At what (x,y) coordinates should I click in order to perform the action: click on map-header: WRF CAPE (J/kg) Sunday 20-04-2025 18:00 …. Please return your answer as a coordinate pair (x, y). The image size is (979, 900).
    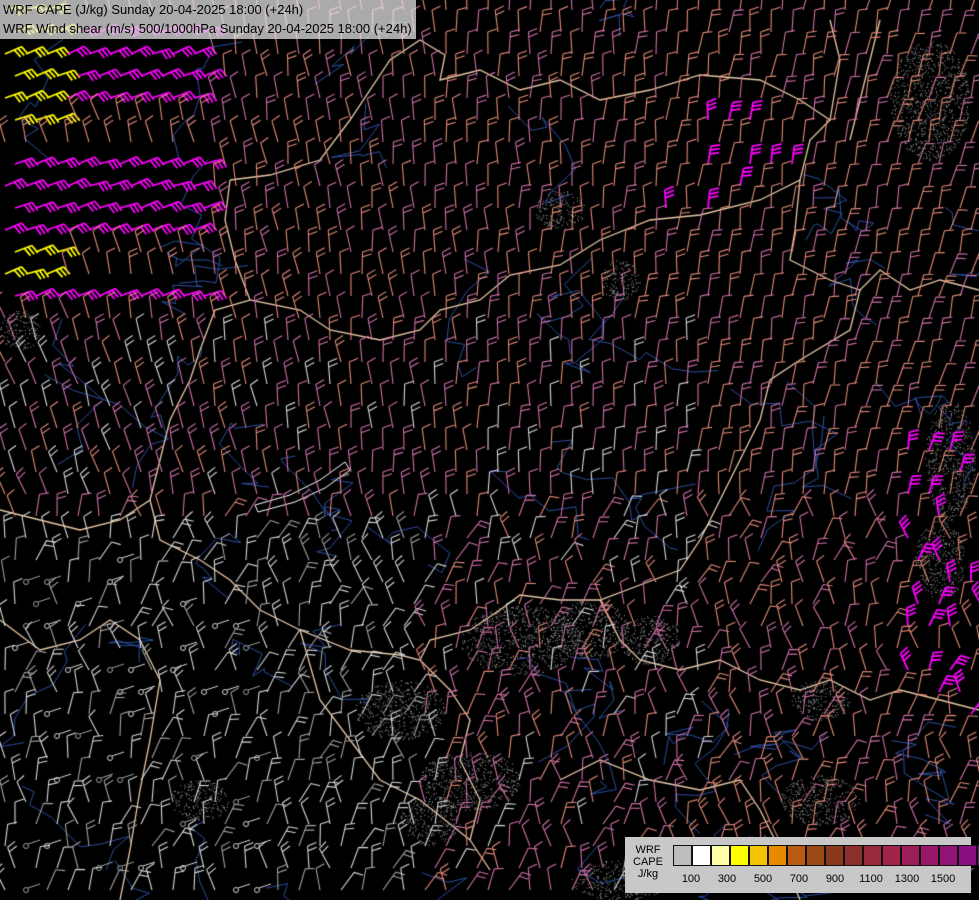
    Looking at the image, I should click on (208, 19).